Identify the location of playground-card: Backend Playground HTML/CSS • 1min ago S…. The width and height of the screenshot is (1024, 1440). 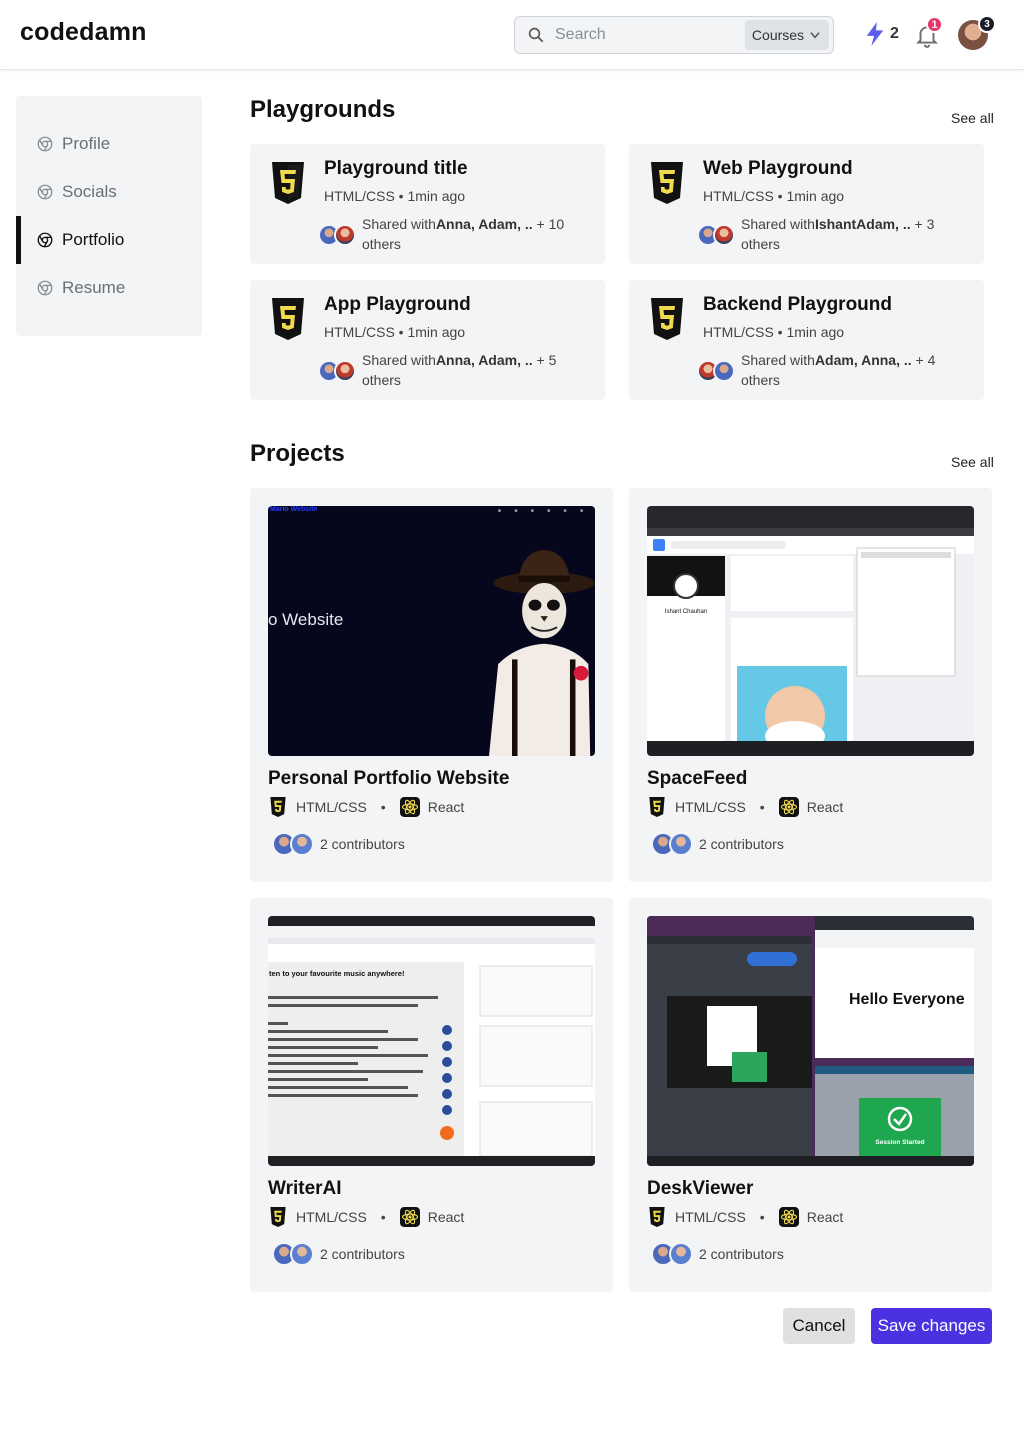
(806, 340).